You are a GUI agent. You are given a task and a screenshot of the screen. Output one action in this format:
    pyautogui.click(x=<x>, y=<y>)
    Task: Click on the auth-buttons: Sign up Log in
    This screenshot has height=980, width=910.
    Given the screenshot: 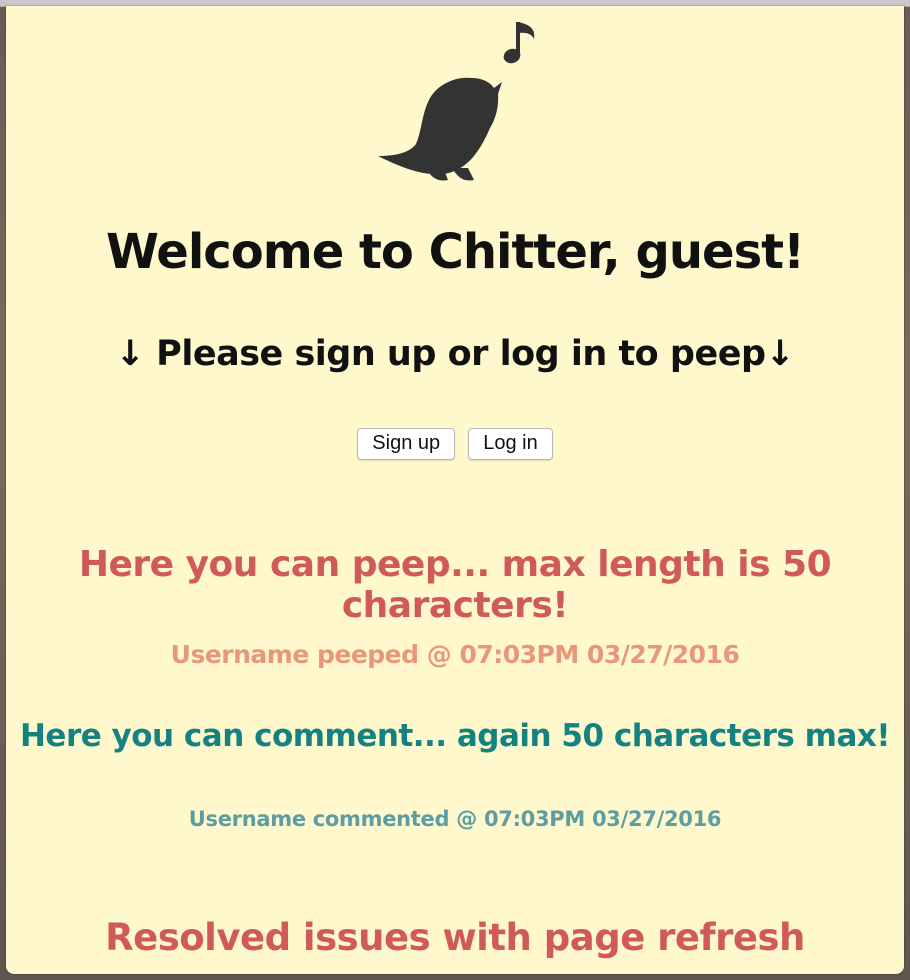 What is the action you would take?
    pyautogui.click(x=455, y=444)
    